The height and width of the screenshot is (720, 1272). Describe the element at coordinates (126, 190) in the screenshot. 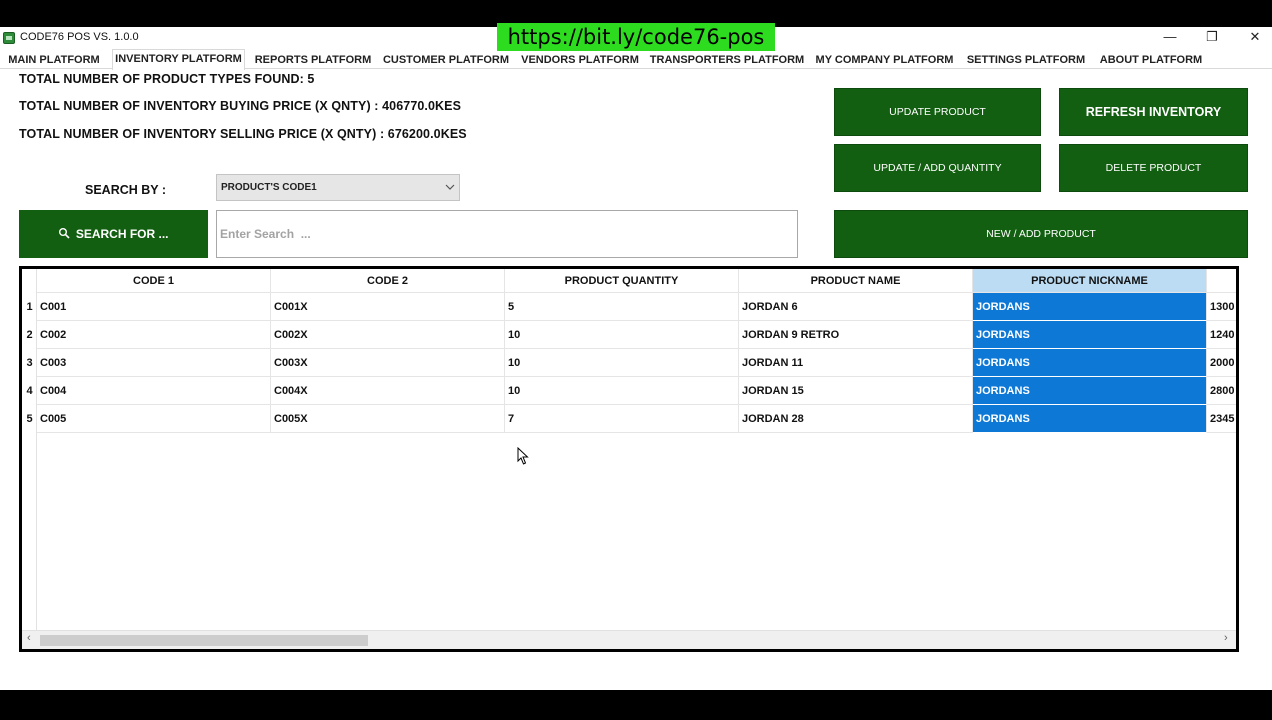

I see `search-by-label: SEARCH BY :` at that location.